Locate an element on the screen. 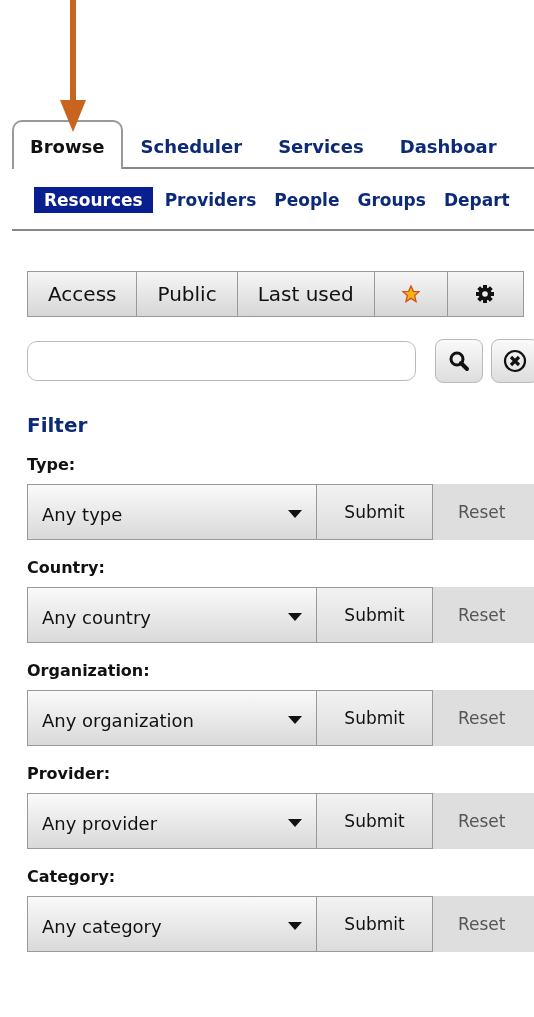 The width and height of the screenshot is (534, 1017). dropdown: Any provider is located at coordinates (172, 821).